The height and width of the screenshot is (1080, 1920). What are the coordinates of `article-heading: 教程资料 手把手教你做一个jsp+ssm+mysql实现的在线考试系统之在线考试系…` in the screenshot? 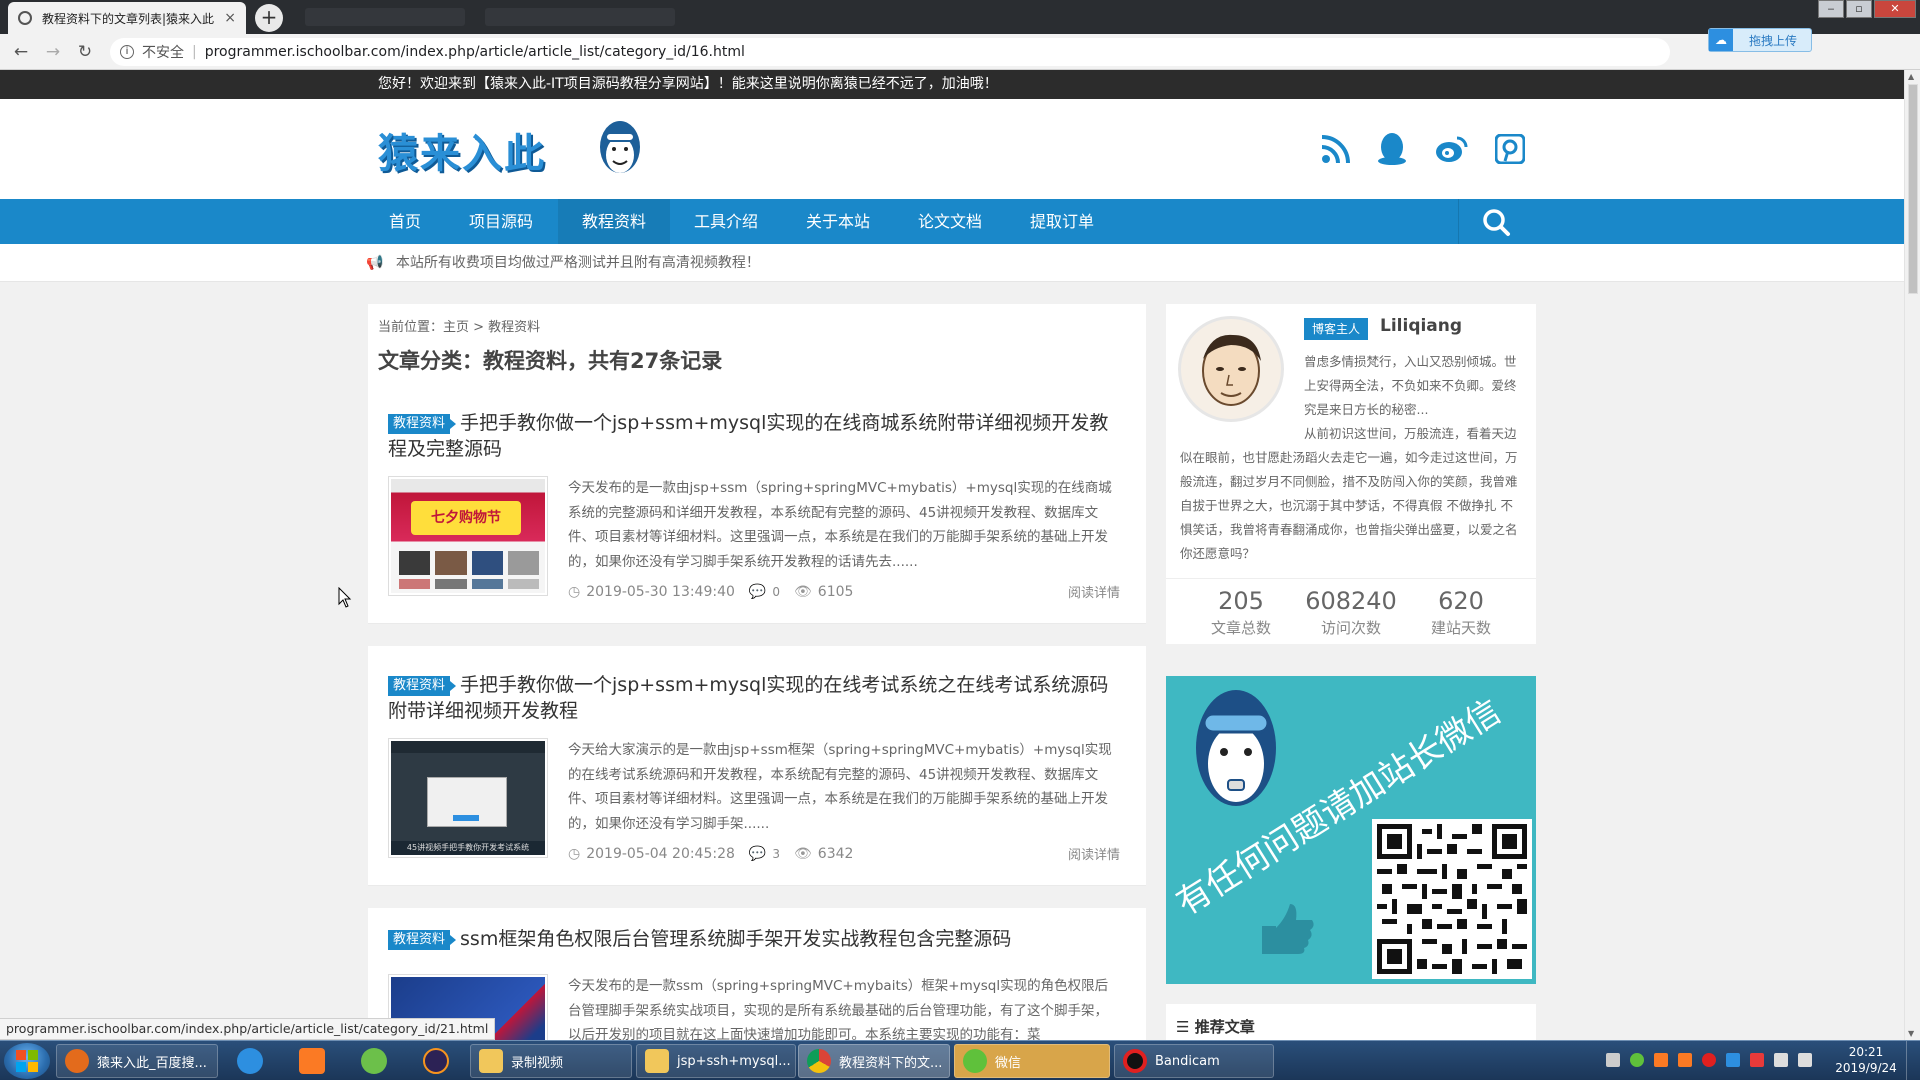 It's located at (753, 698).